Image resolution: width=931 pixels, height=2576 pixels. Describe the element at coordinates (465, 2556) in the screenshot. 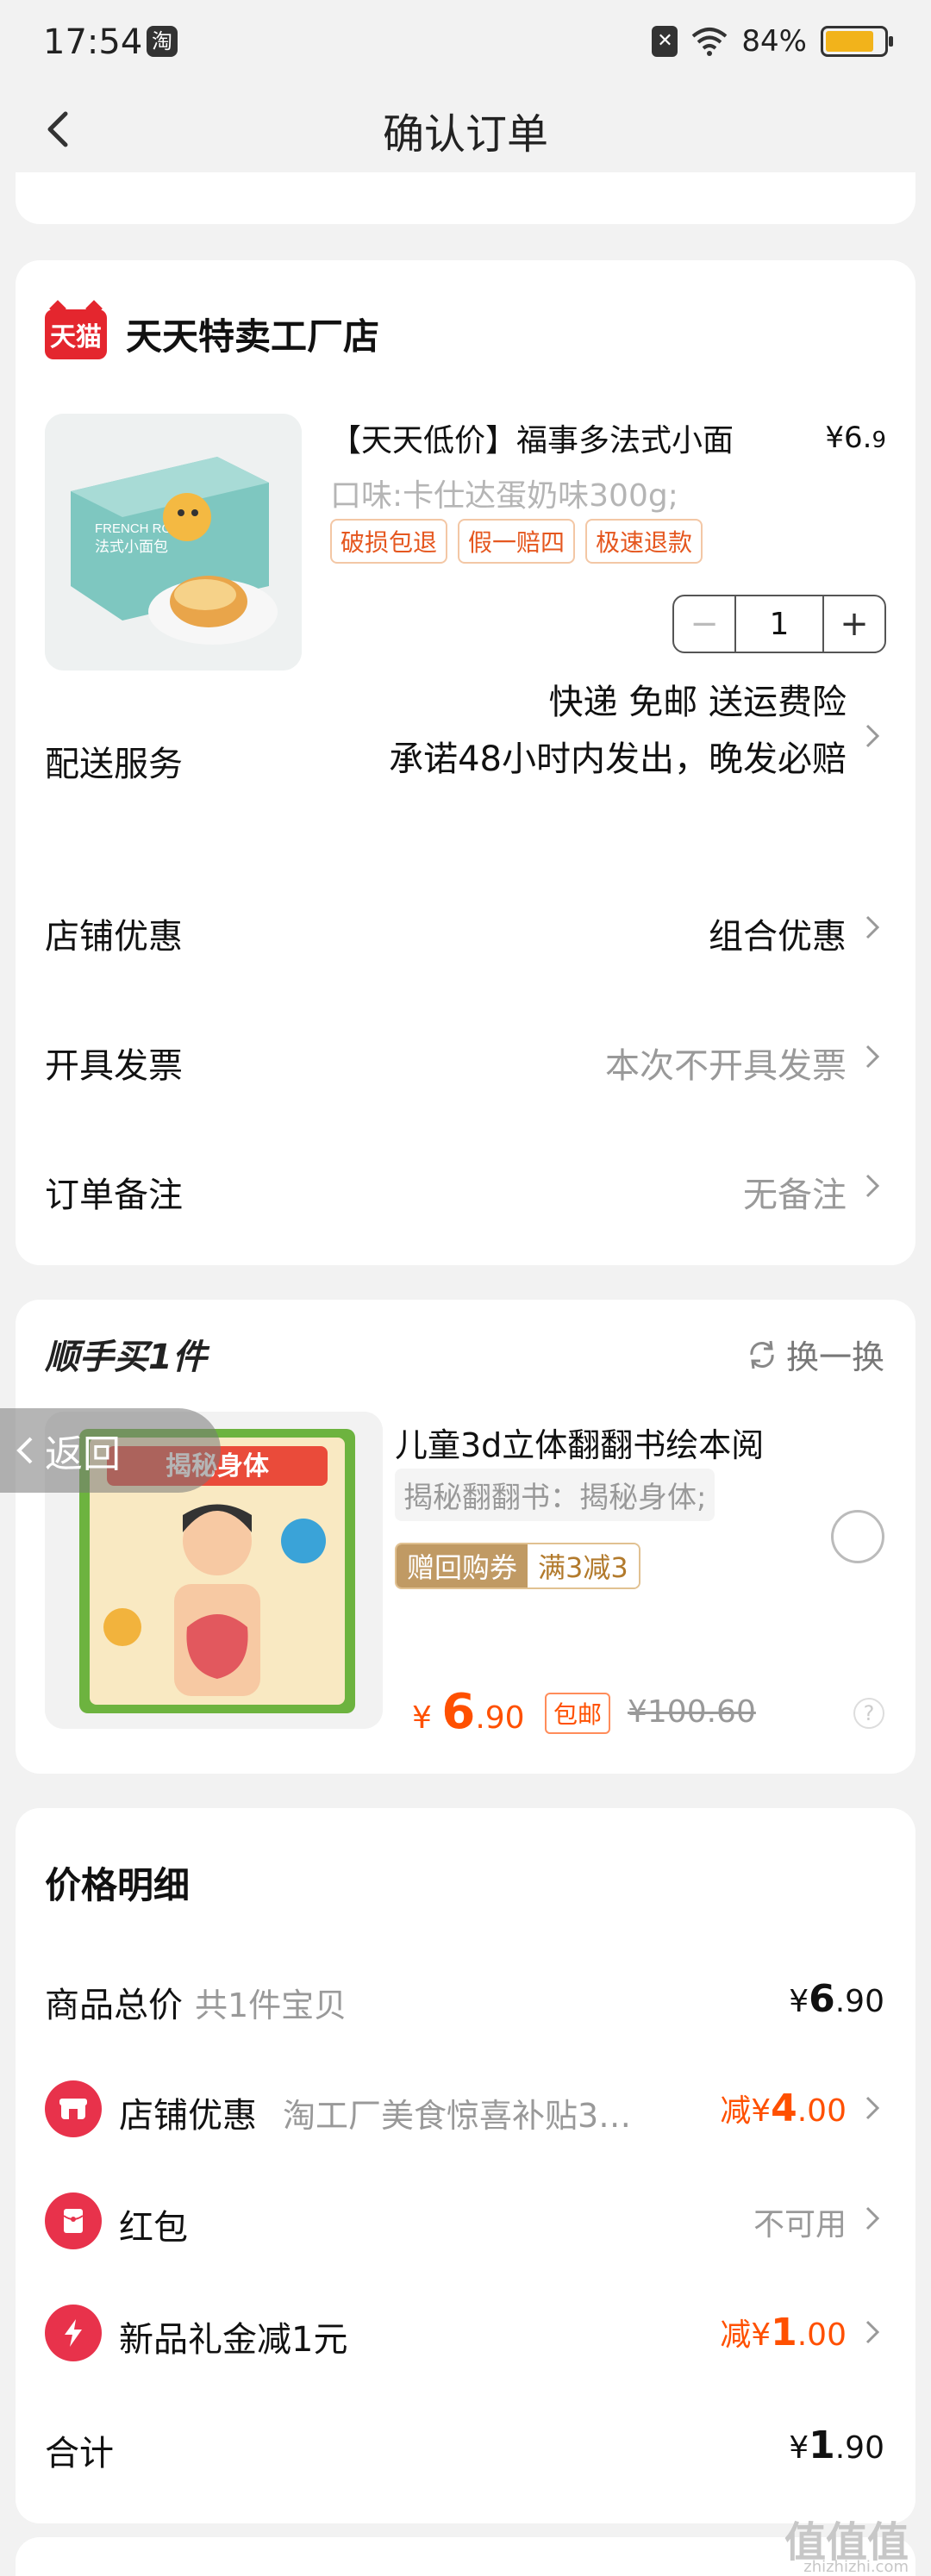

I see `next-card-edge` at that location.